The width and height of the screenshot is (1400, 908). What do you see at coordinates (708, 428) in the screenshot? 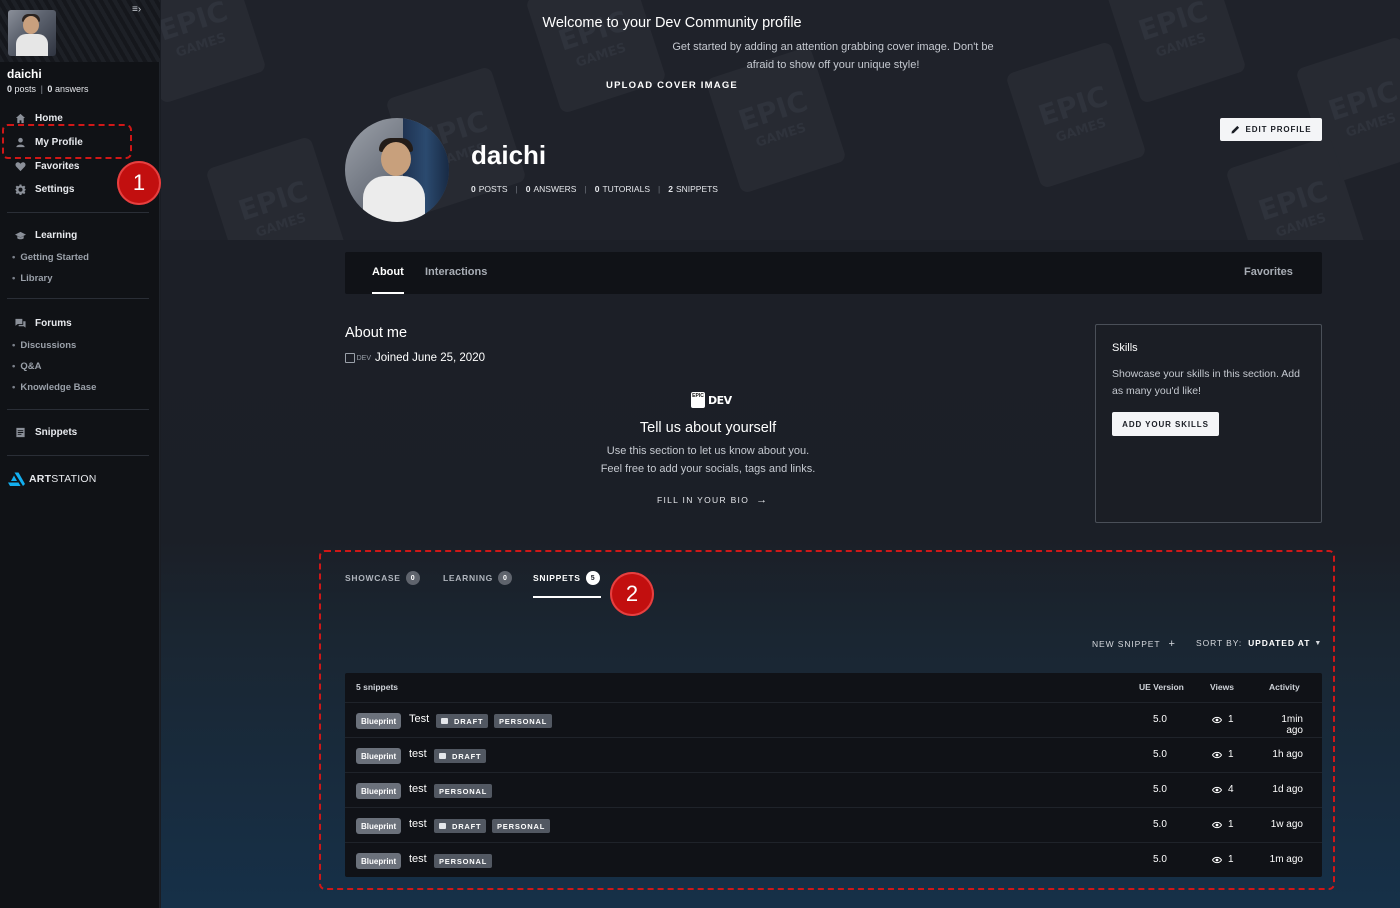
I see `bio-empty-title: Tell us about yourself` at bounding box center [708, 428].